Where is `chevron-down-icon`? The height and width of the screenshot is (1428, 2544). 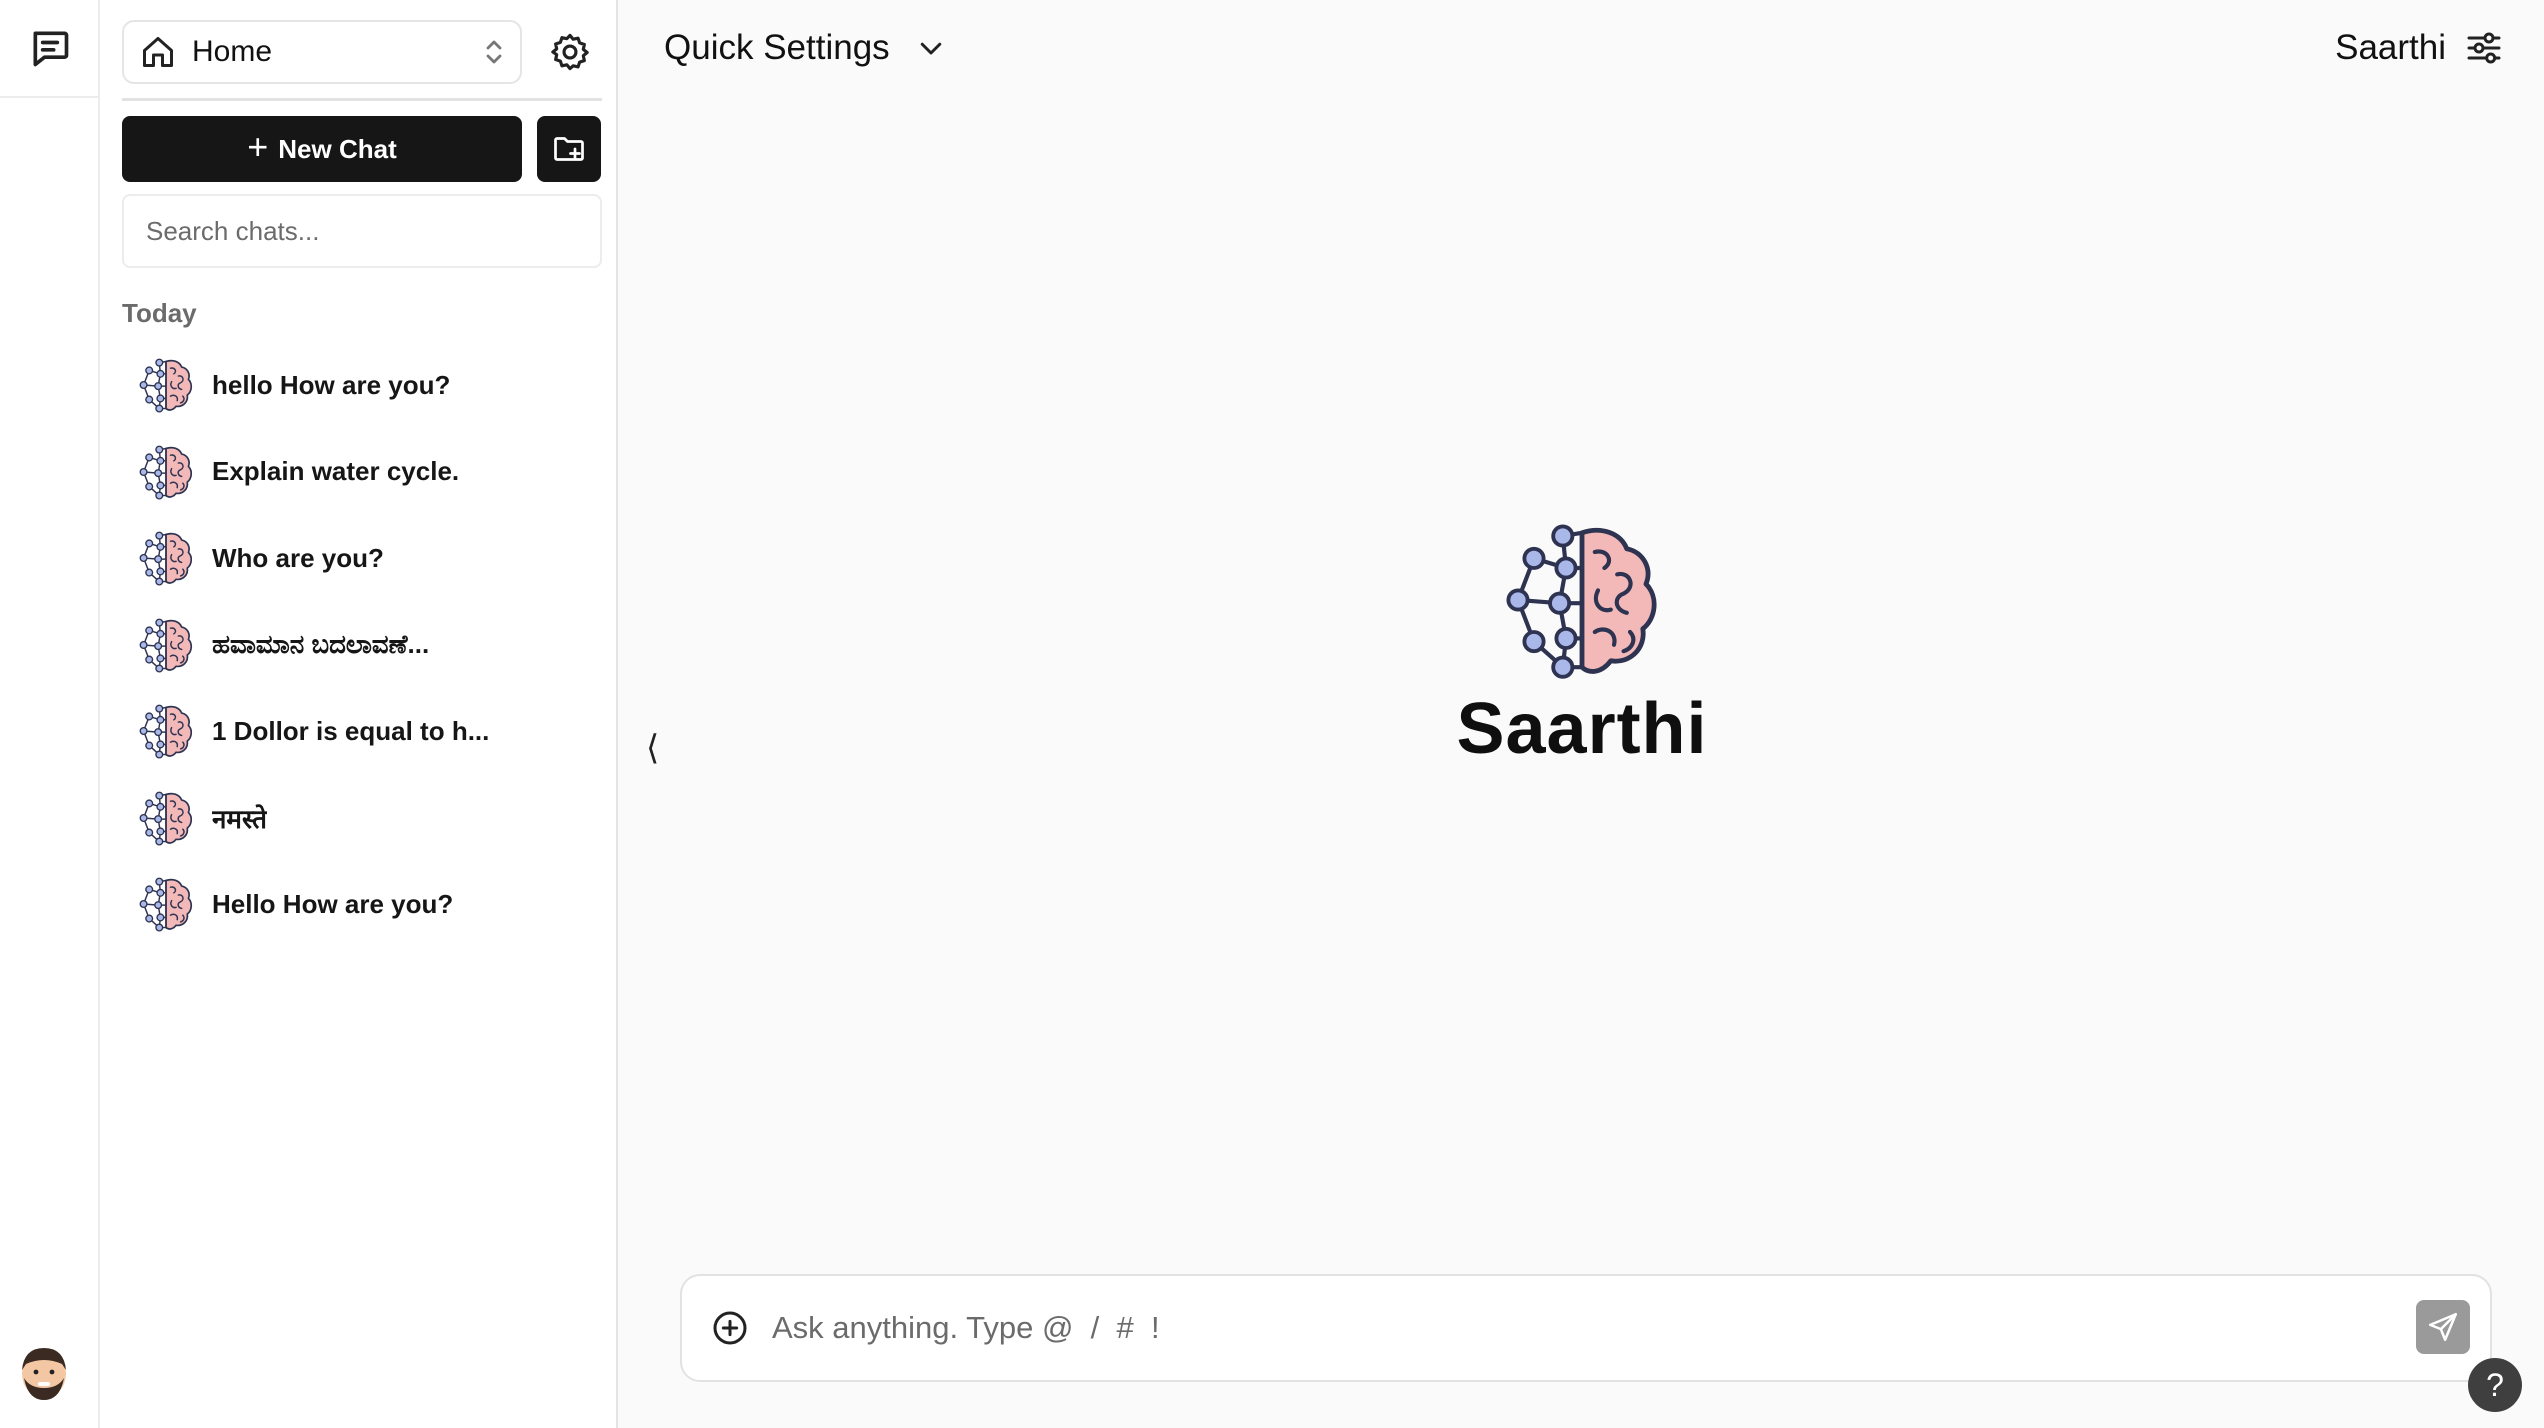
chevron-down-icon is located at coordinates (930, 48).